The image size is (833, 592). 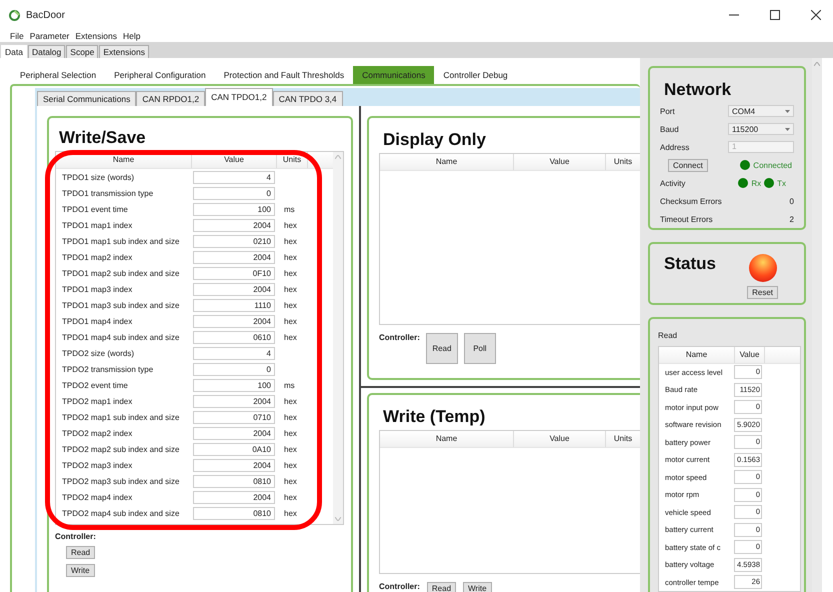 I want to click on dropdown-value: 115200, so click(x=745, y=129).